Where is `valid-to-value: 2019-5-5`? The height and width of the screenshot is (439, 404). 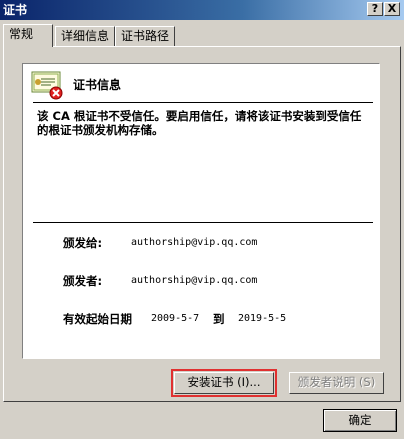
valid-to-value: 2019-5-5 is located at coordinates (262, 318).